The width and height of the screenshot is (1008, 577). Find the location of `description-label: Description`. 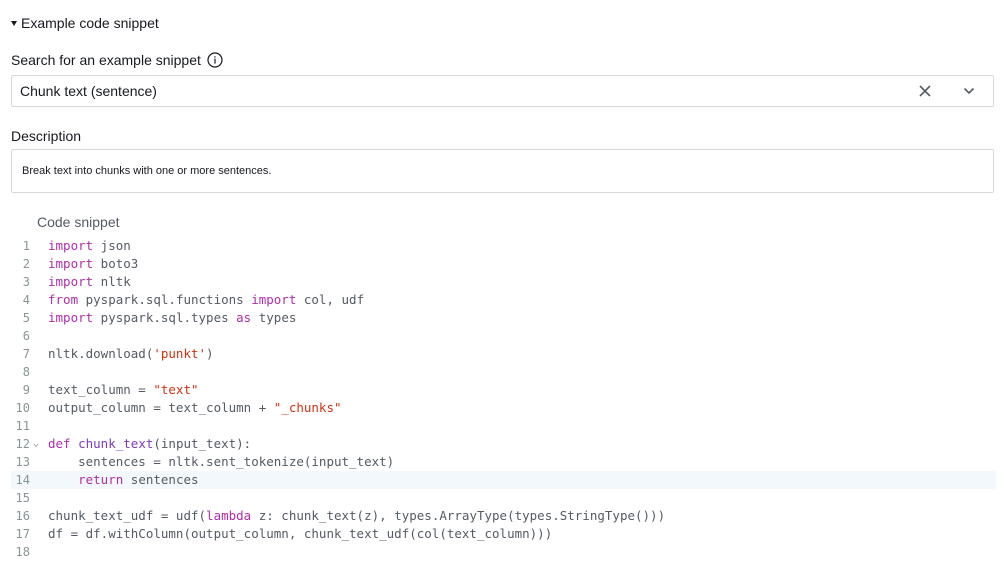

description-label: Description is located at coordinates (46, 136).